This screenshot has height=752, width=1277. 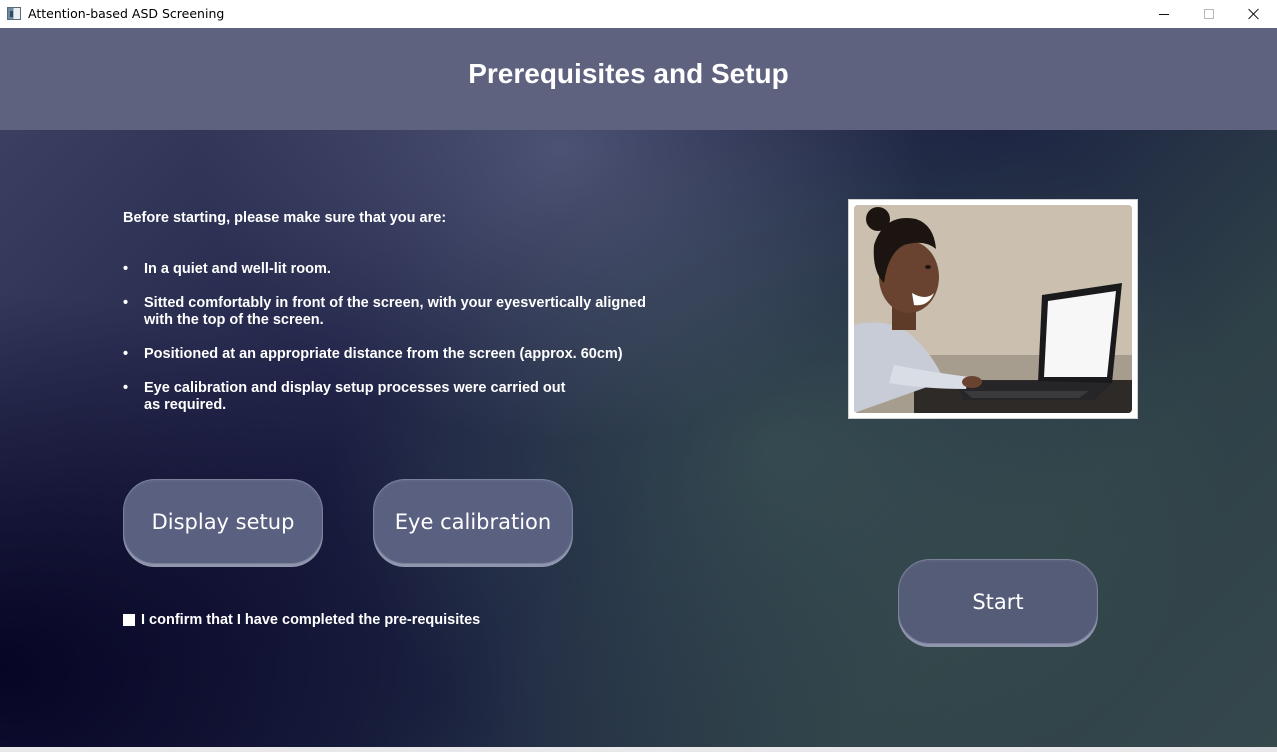 What do you see at coordinates (638, 749) in the screenshot?
I see `window-bottom-edge` at bounding box center [638, 749].